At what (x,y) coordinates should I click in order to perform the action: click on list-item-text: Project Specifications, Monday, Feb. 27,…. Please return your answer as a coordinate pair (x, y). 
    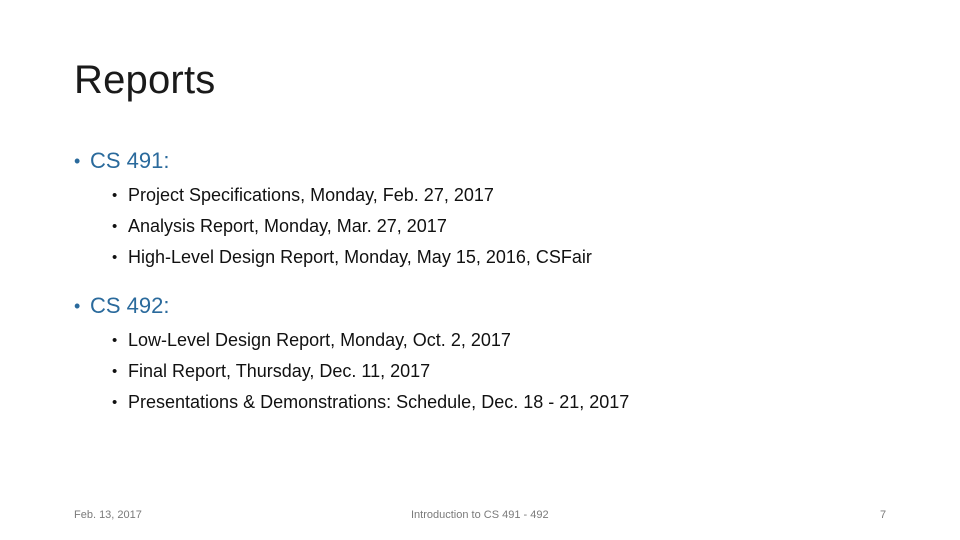
    Looking at the image, I should click on (311, 195).